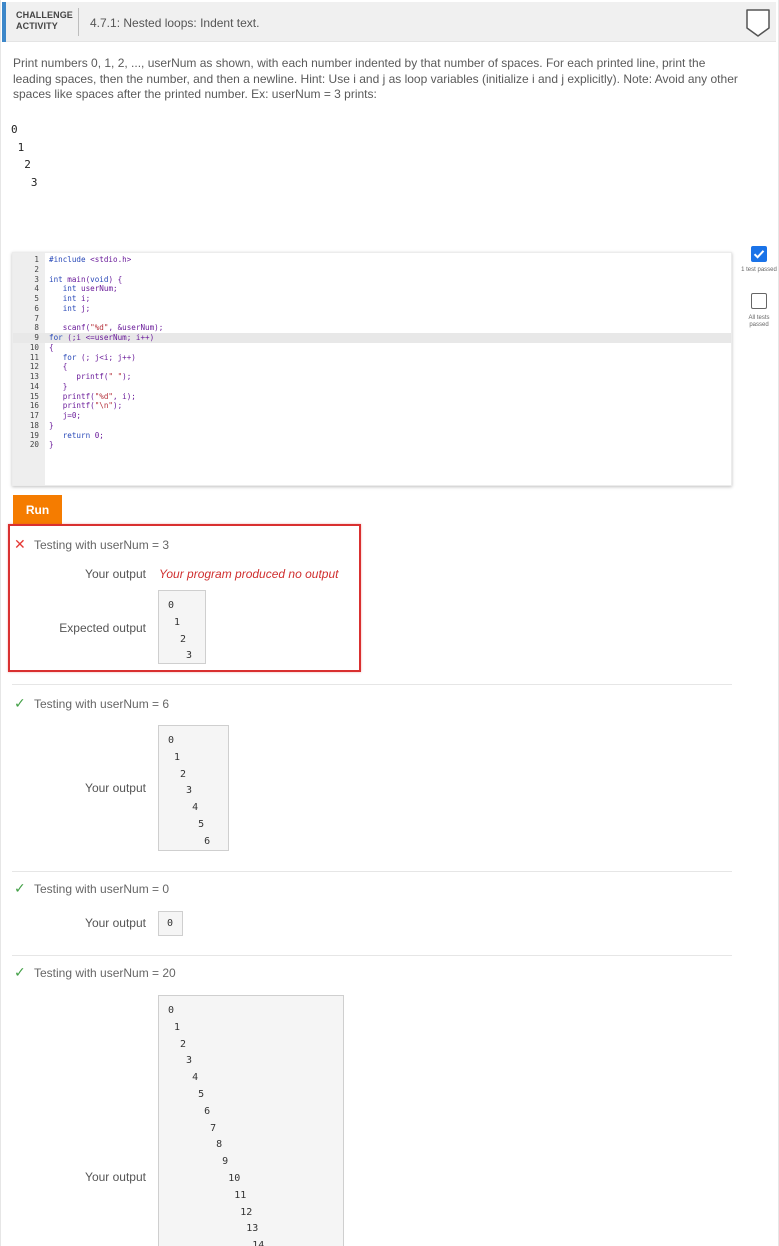 Image resolution: width=779 pixels, height=1246 pixels. What do you see at coordinates (34, 367) in the screenshot?
I see `line-number: 12` at bounding box center [34, 367].